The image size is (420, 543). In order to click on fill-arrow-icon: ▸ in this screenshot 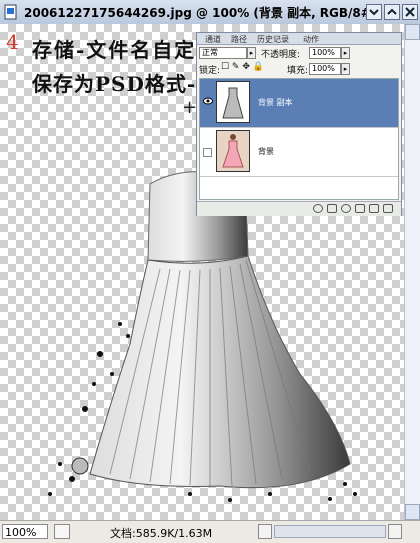, I will do `click(345, 69)`.